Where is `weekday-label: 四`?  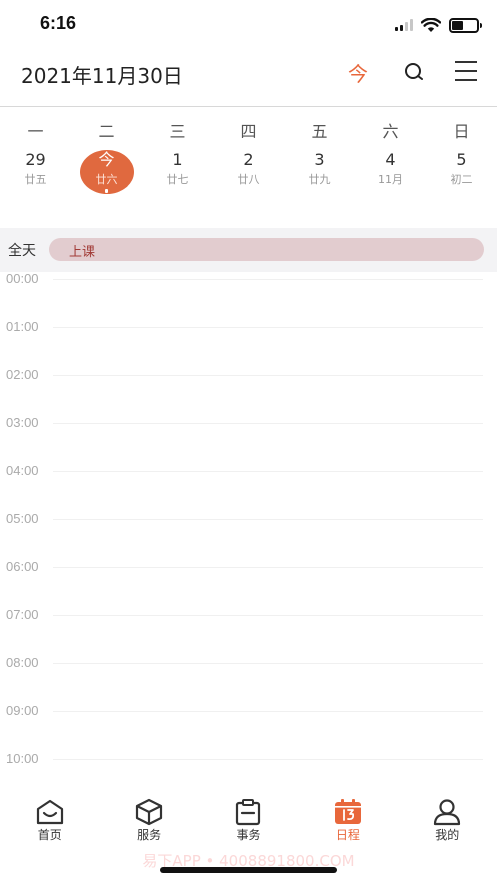 weekday-label: 四 is located at coordinates (248, 131).